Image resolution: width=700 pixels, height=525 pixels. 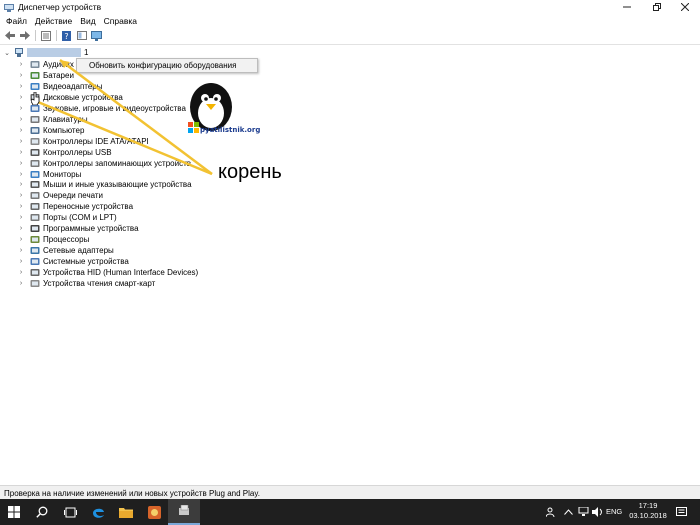 I want to click on back-button, so click(x=9, y=35).